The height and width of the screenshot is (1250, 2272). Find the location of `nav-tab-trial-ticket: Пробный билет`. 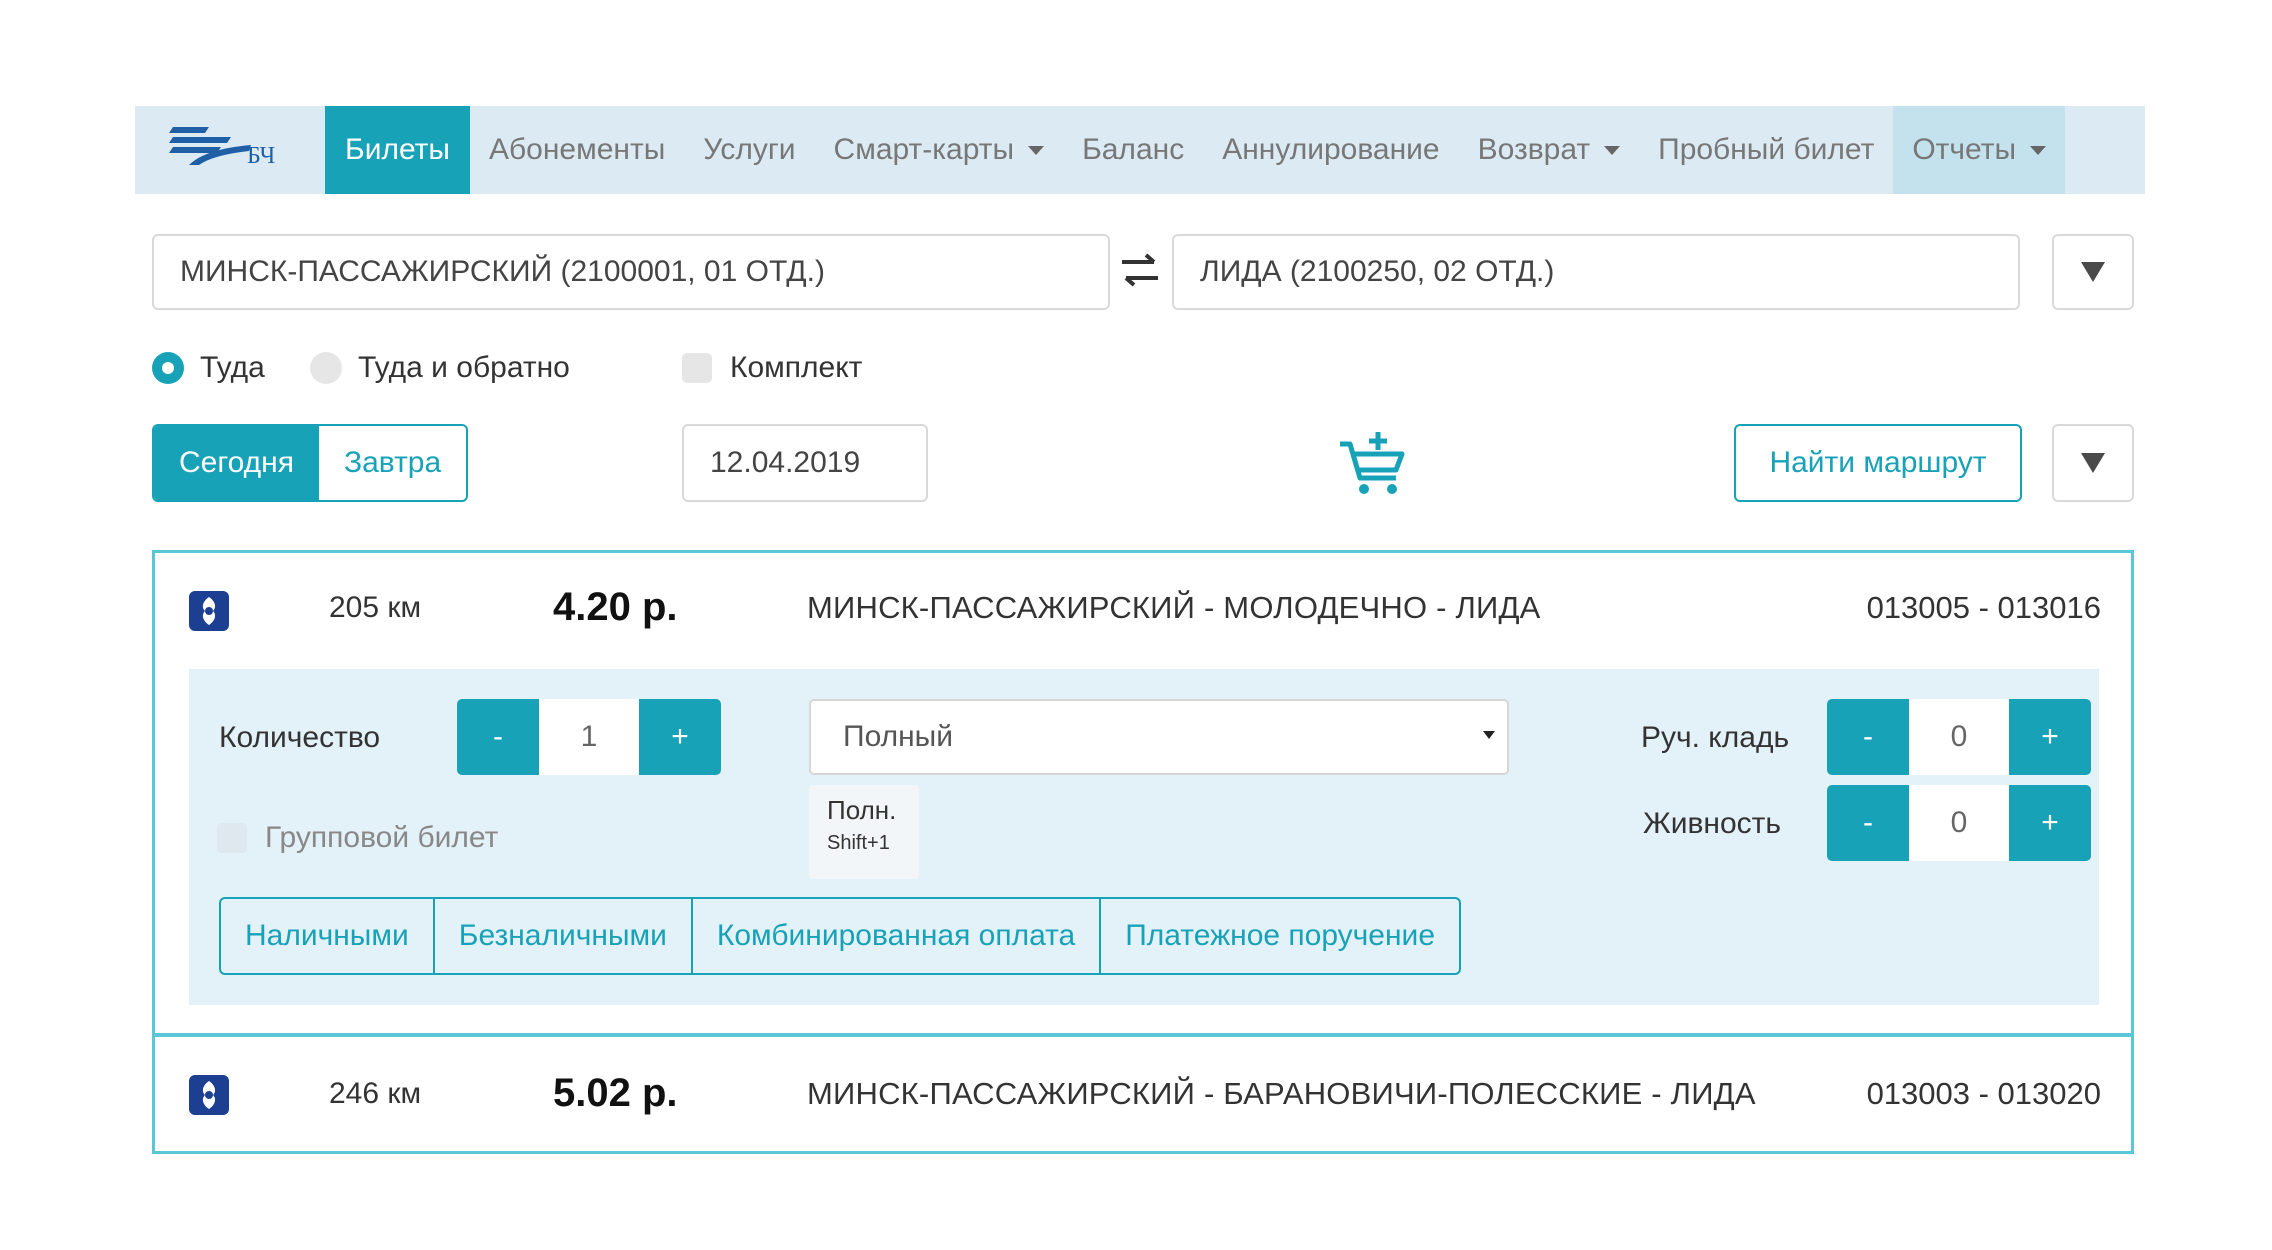

nav-tab-trial-ticket: Пробный билет is located at coordinates (1766, 150).